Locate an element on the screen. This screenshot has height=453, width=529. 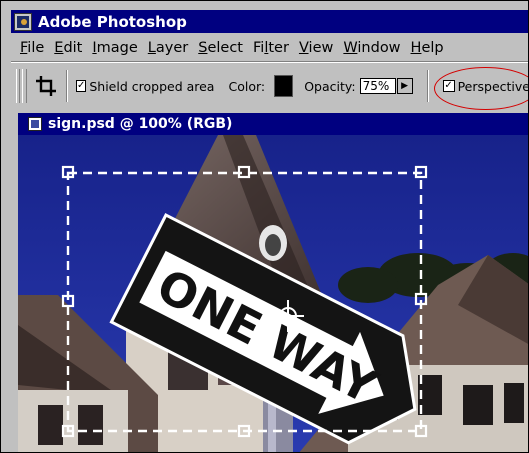
perspective-checkbox: ✓ is located at coordinates (448, 86).